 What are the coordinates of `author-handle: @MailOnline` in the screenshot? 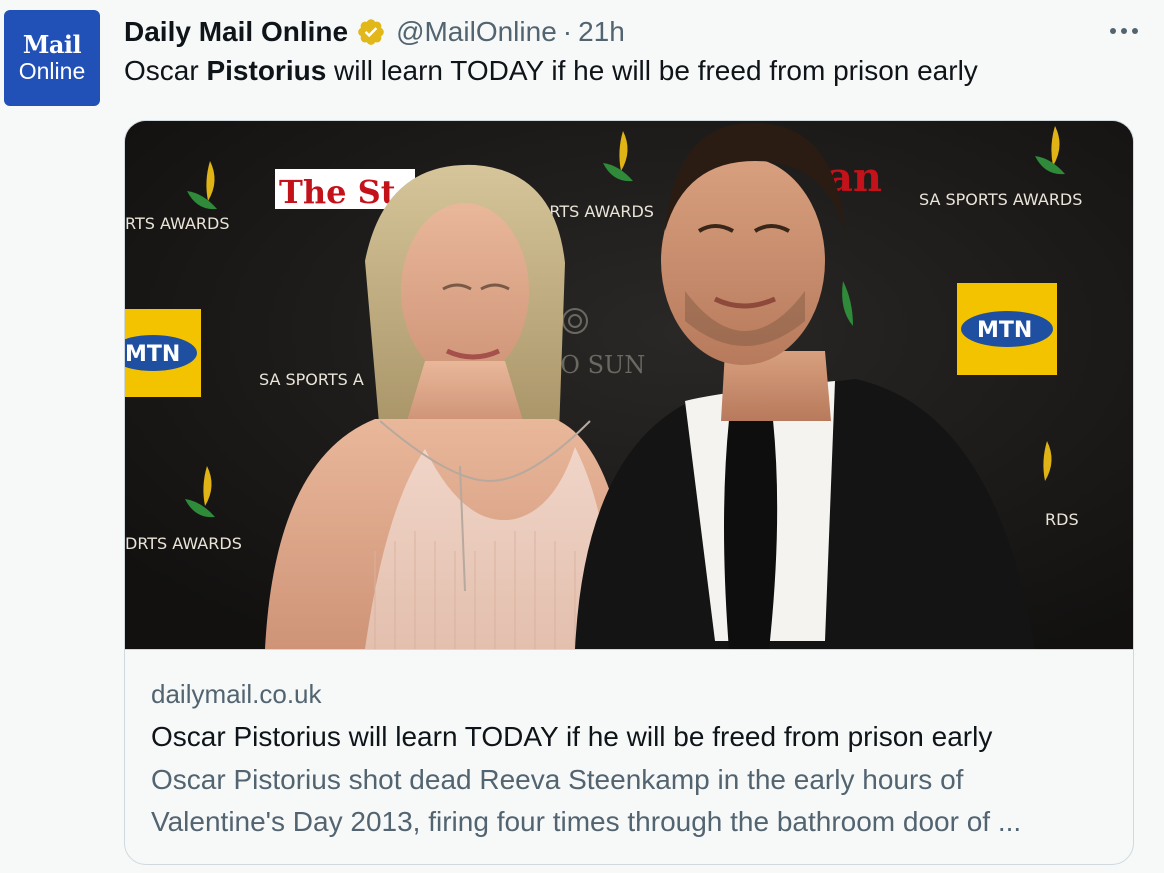 It's located at (476, 32).